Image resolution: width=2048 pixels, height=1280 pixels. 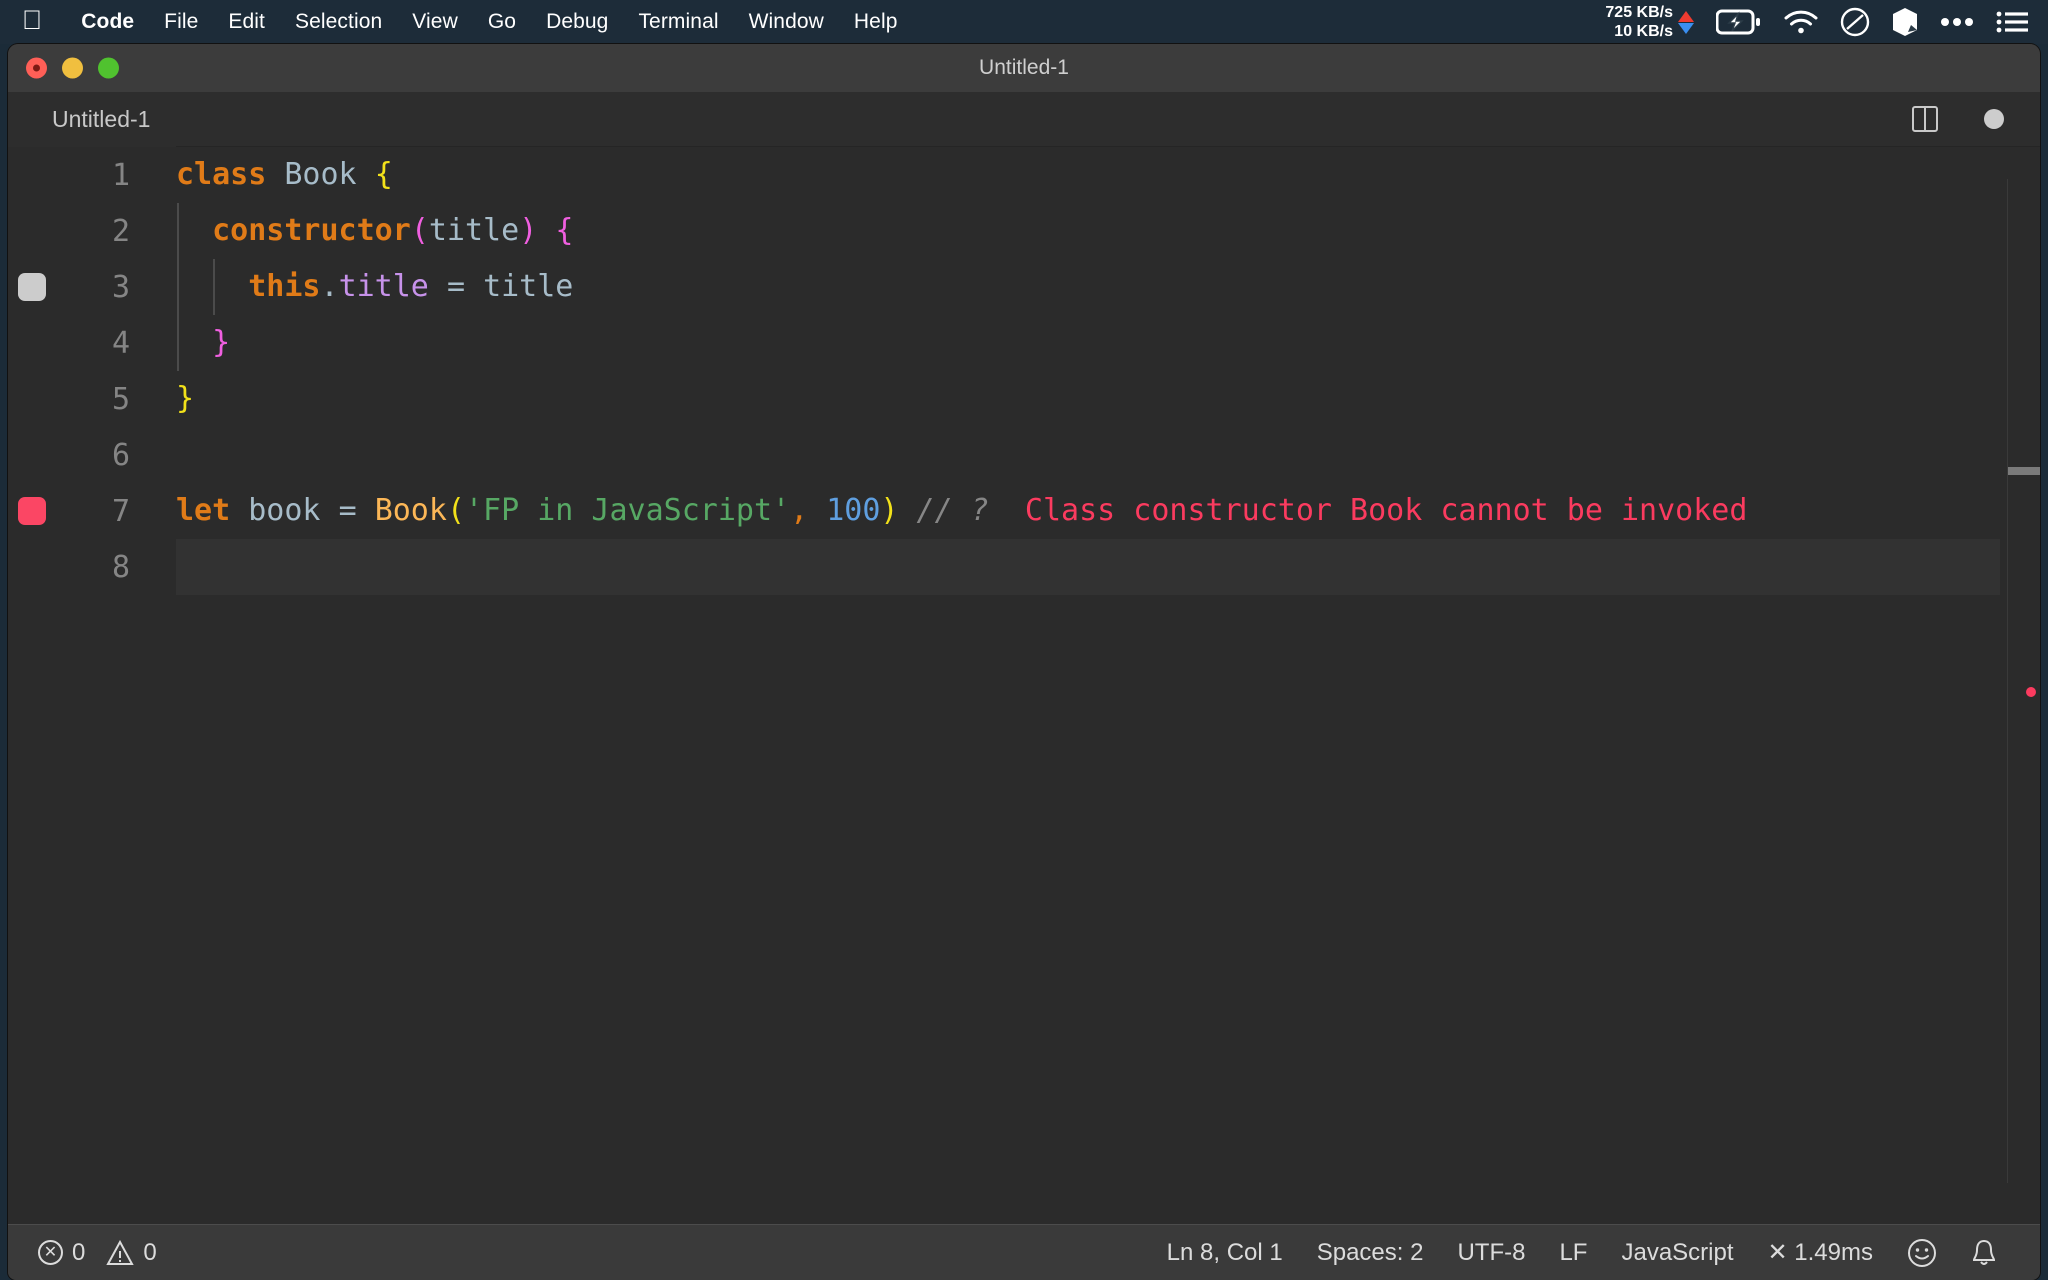 What do you see at coordinates (1024, 455) in the screenshot?
I see `code-line: 6` at bounding box center [1024, 455].